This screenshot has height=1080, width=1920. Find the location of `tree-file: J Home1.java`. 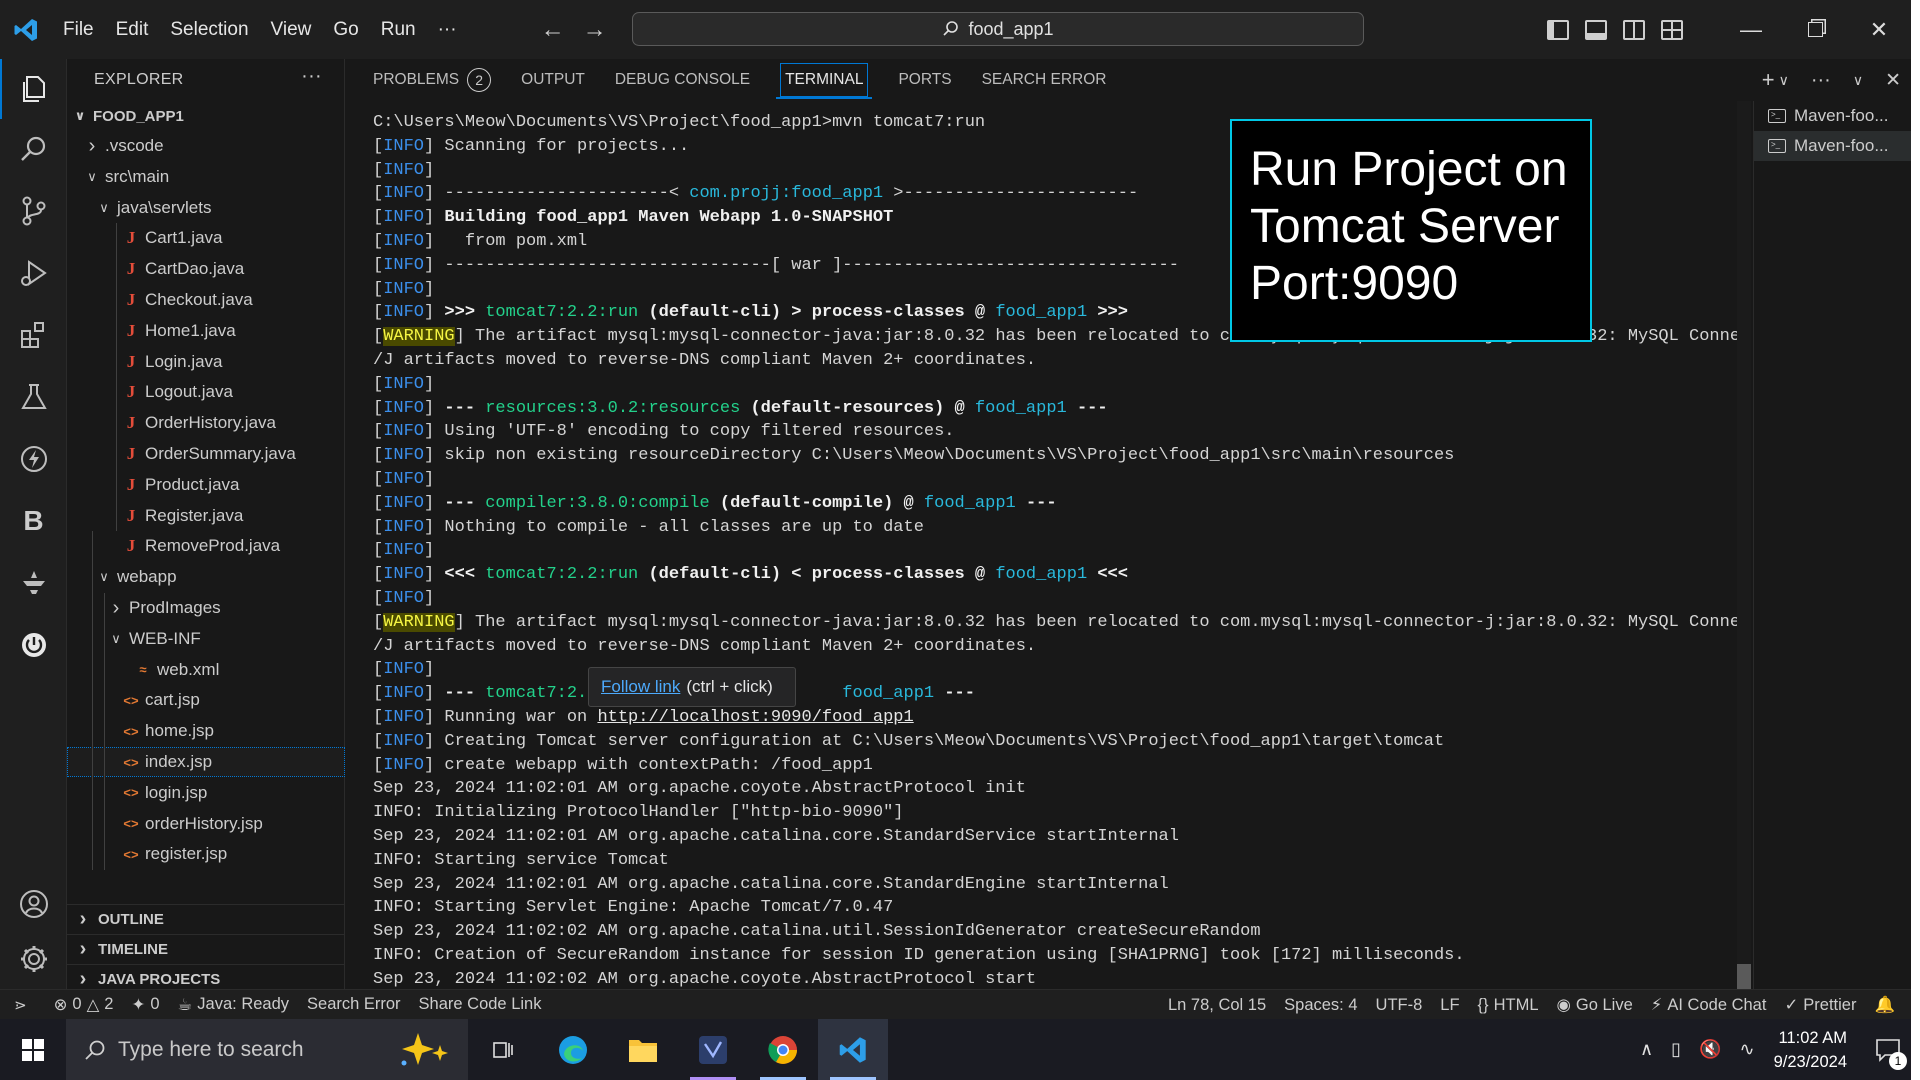

tree-file: J Home1.java is located at coordinates (206, 331).